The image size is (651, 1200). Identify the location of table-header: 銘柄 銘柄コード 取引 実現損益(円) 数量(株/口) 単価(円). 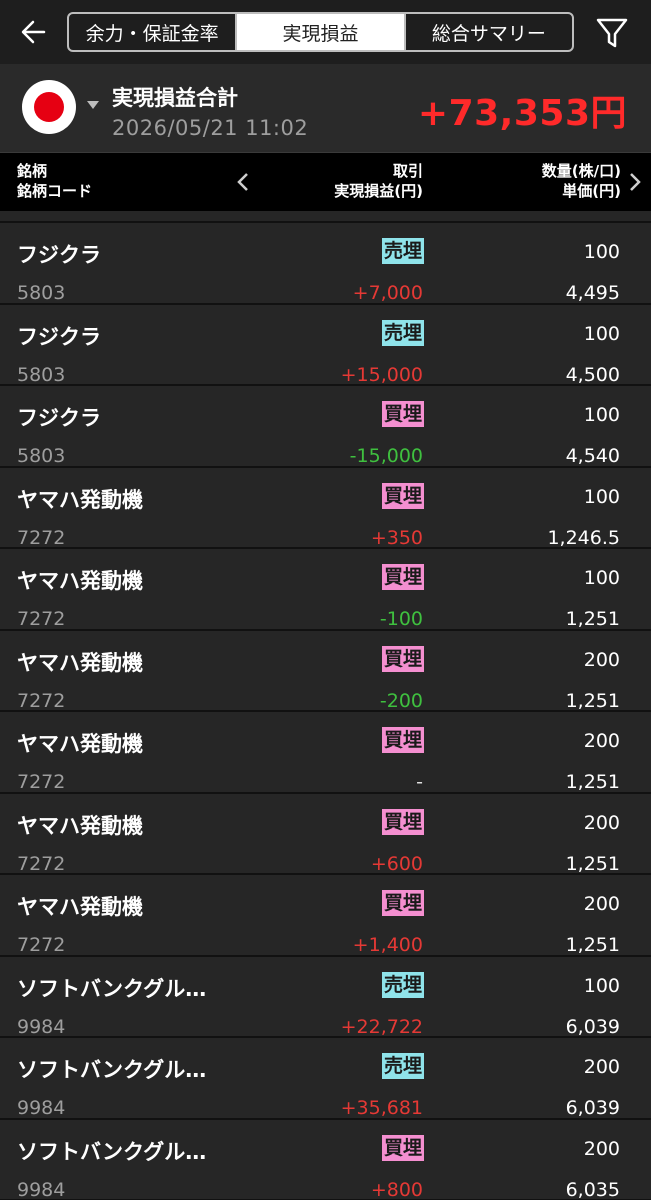
(325, 182).